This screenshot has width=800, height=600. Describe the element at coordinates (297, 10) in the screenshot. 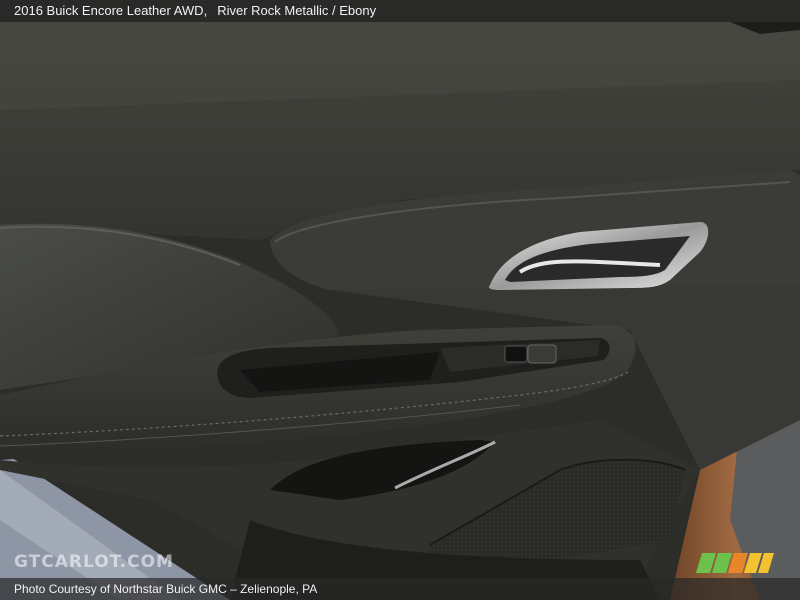

I see `vehicle-color: River Rock Metallic / Ebony` at that location.